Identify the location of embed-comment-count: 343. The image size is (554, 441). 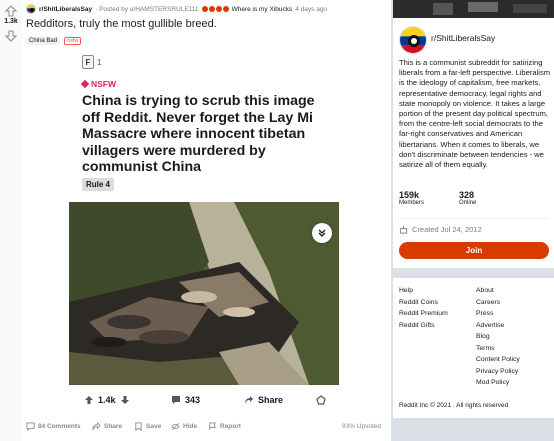
(193, 400).